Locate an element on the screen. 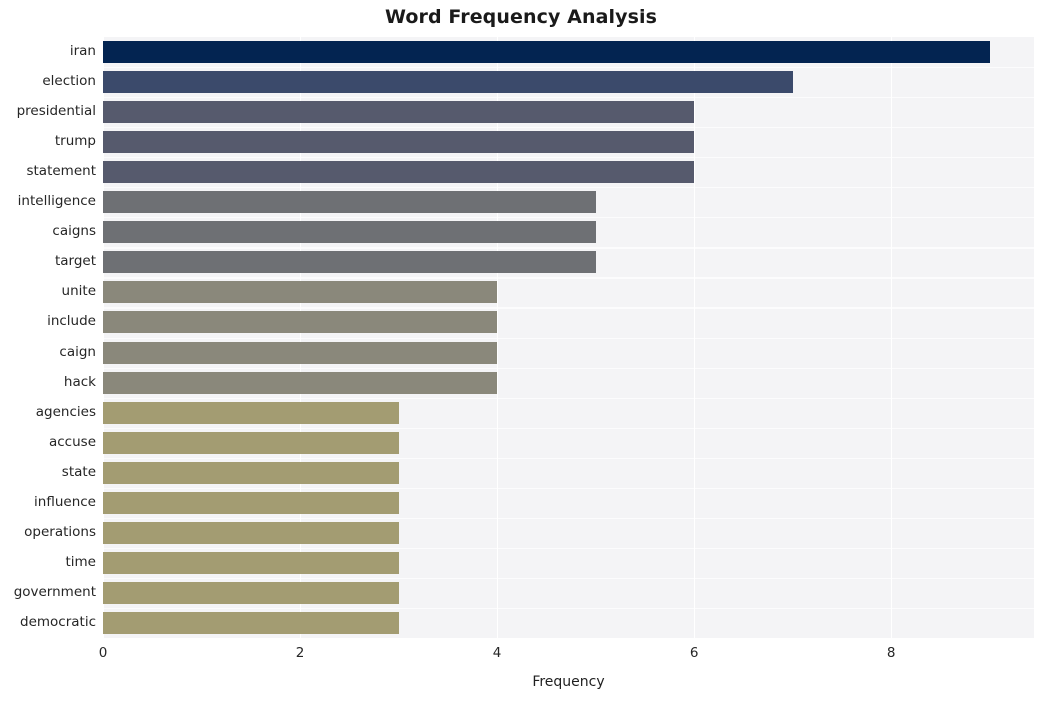 This screenshot has height=701, width=1042. y-tick-label-iran: iran is located at coordinates (82, 51).